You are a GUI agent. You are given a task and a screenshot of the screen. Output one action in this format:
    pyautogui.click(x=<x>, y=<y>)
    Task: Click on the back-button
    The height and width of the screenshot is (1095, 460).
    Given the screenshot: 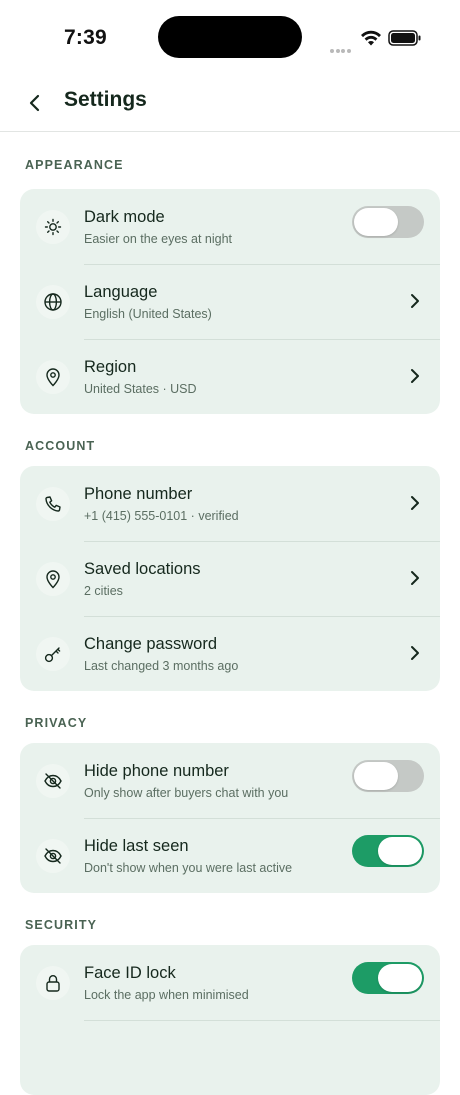 What is the action you would take?
    pyautogui.click(x=35, y=103)
    